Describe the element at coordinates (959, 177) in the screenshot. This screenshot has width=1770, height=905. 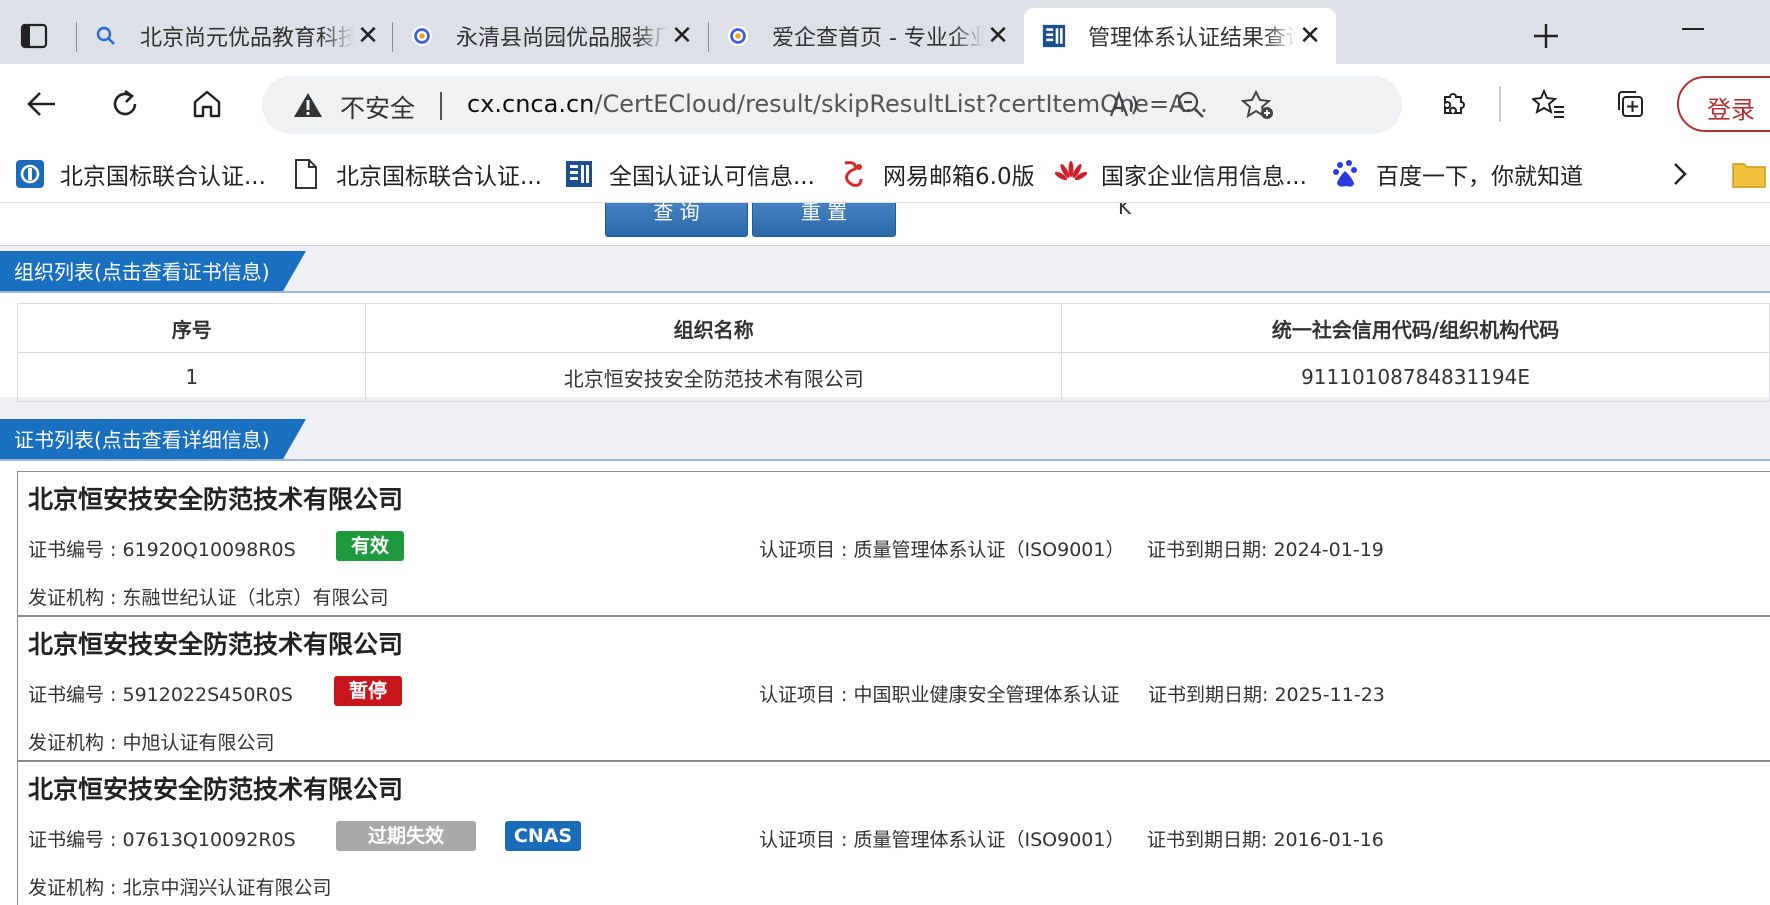
I see `bookmark-label: 网易邮箱6.0版` at that location.